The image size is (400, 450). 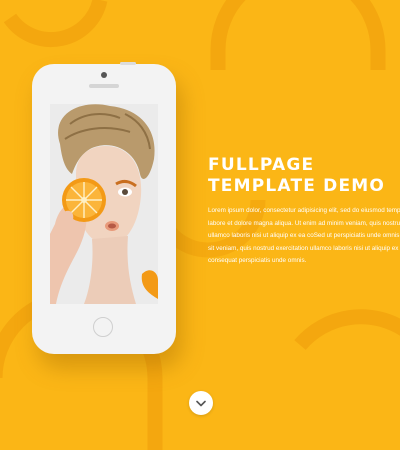 I want to click on chevron-down-icon, so click(x=201, y=403).